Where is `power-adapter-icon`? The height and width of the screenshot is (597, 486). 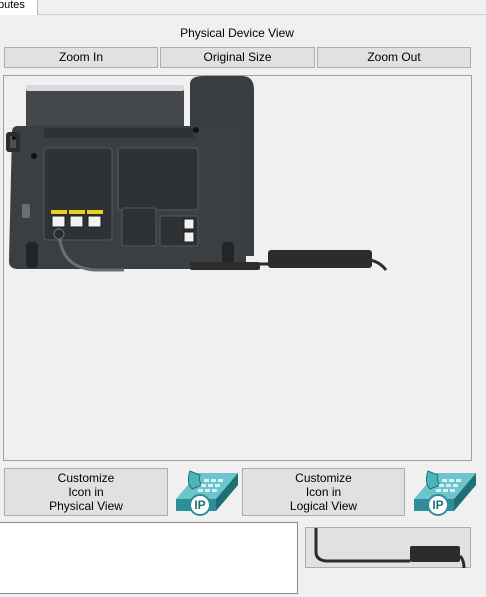 power-adapter-icon is located at coordinates (390, 548).